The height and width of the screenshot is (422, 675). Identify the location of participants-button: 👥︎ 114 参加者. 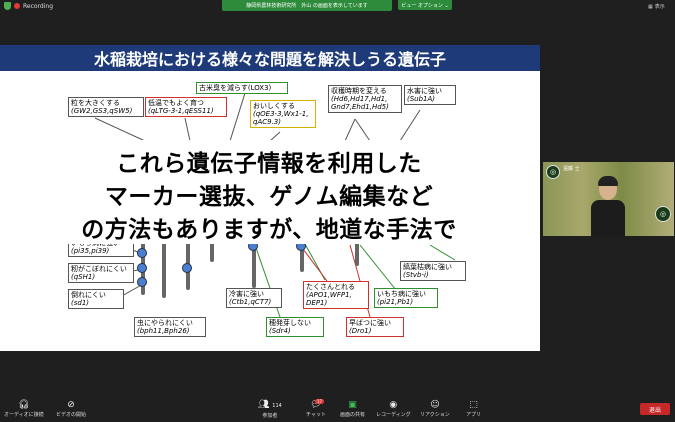
(270, 409).